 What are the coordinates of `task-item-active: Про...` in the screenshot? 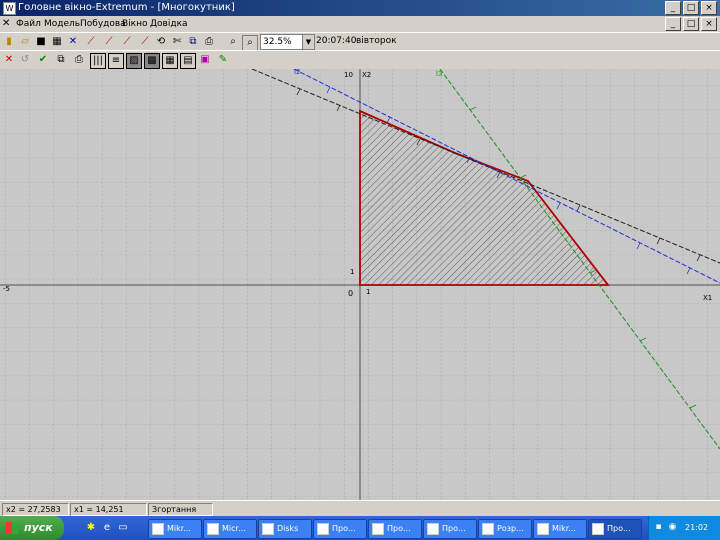 It's located at (615, 529).